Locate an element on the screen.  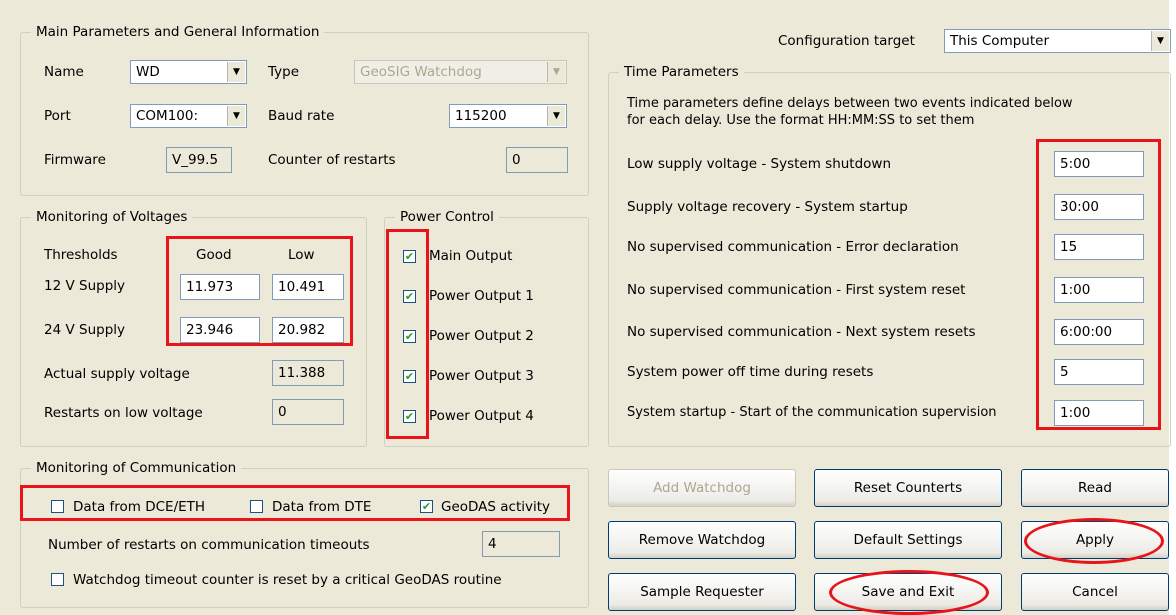
voltages-legend: Monitoring of Voltages is located at coordinates (112, 217).